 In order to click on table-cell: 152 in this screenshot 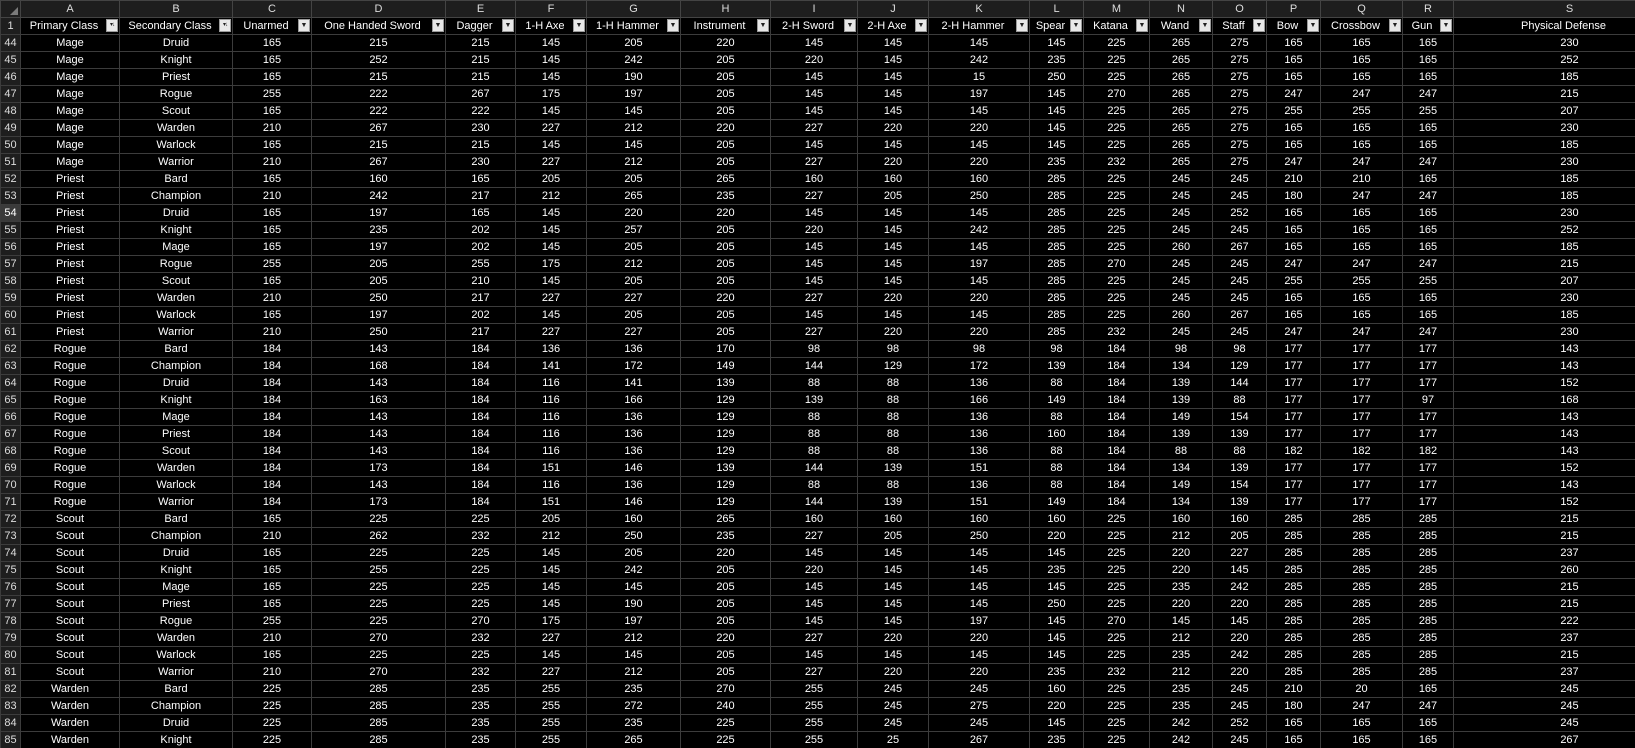, I will do `click(1544, 468)`.